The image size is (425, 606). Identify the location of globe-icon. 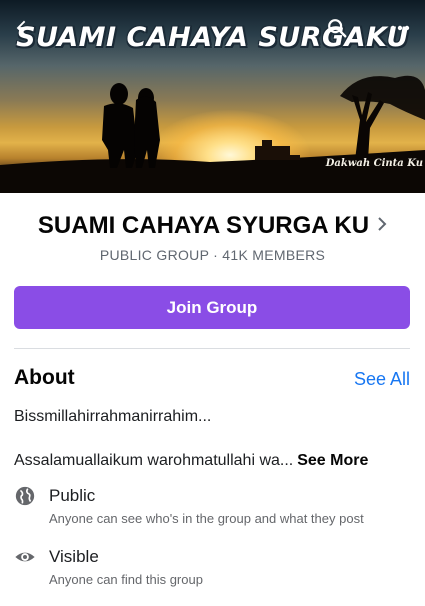
(25, 496).